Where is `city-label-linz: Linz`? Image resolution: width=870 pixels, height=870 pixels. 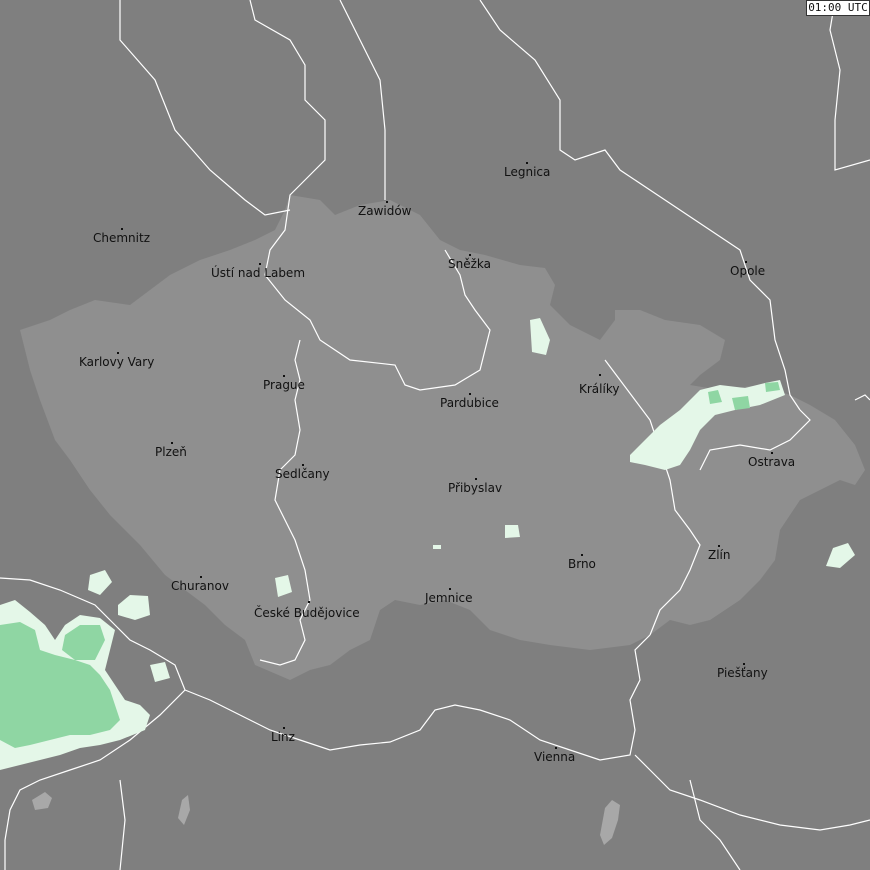 city-label-linz: Linz is located at coordinates (283, 737).